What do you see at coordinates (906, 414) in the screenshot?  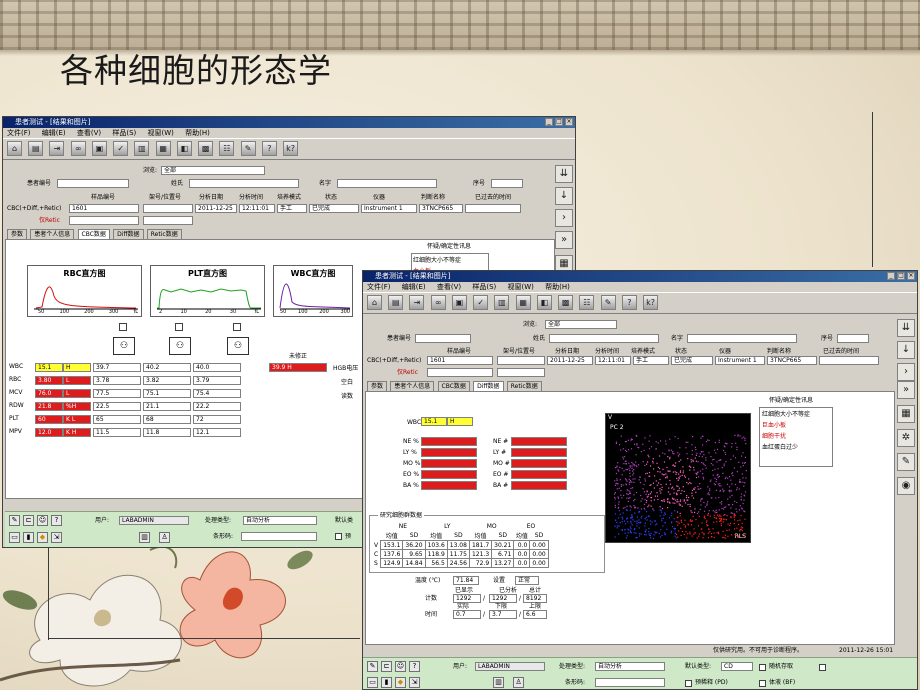 I see `grid-icon: ▦` at bounding box center [906, 414].